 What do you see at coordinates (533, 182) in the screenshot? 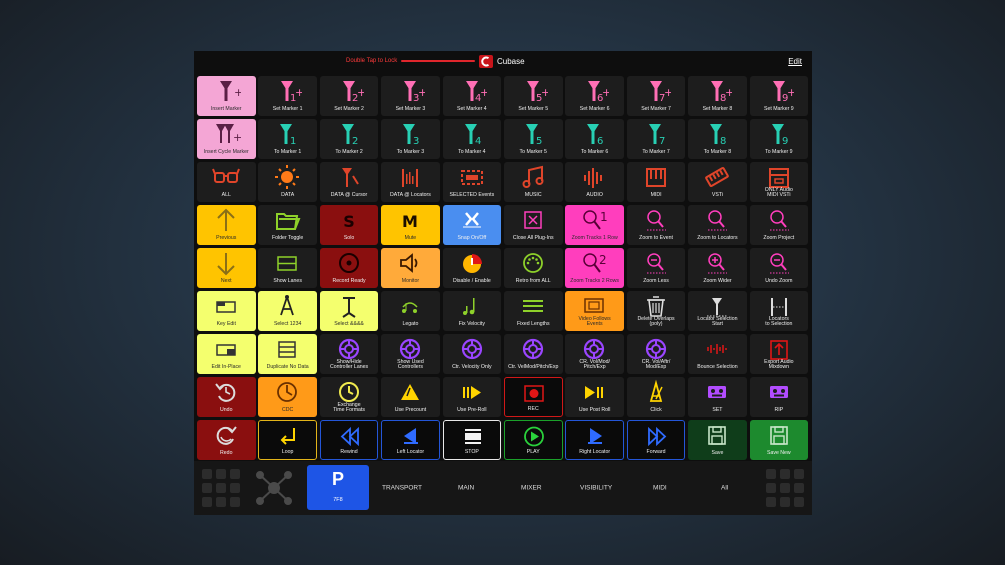
I see `tile-music: MUSIC` at bounding box center [533, 182].